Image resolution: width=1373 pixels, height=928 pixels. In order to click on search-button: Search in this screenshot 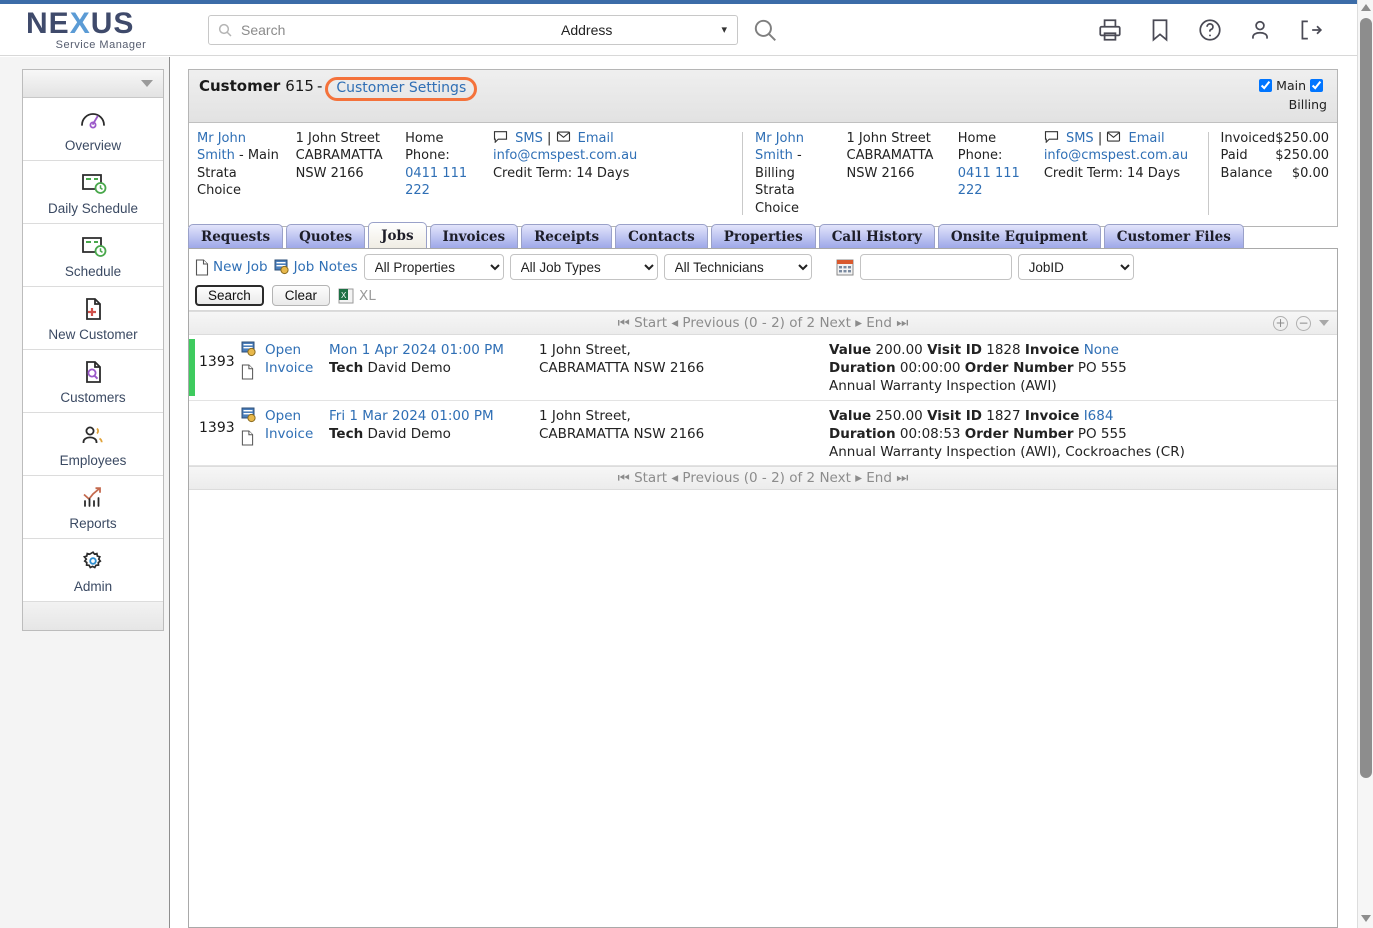, I will do `click(229, 295)`.